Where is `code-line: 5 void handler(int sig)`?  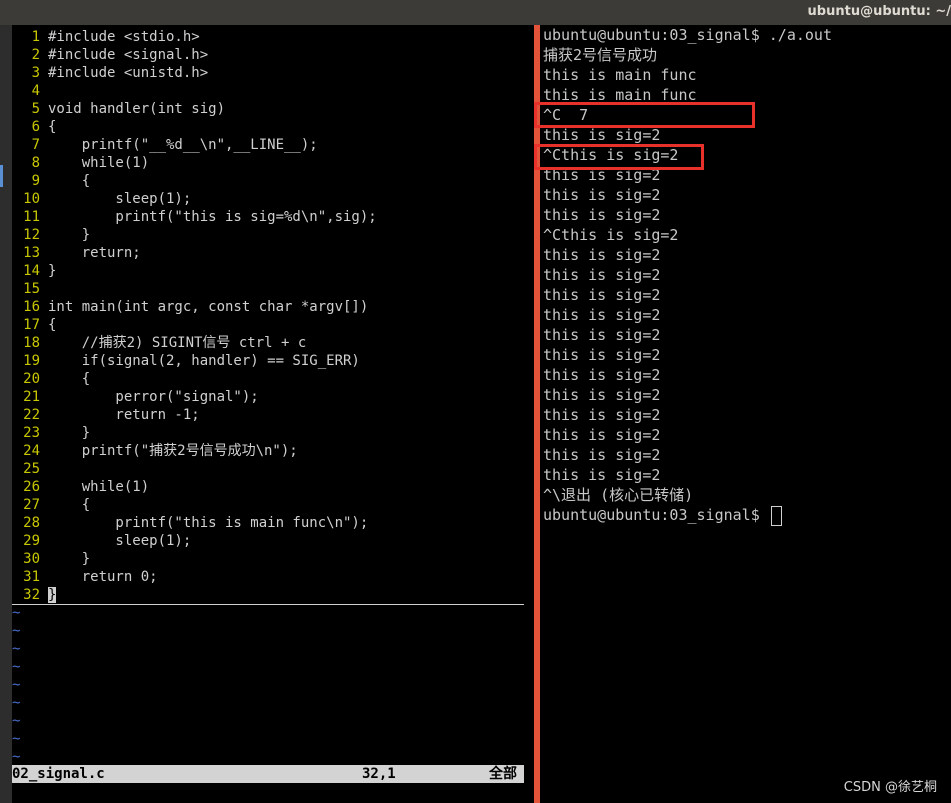
code-line: 5 void handler(int sig) is located at coordinates (118, 109).